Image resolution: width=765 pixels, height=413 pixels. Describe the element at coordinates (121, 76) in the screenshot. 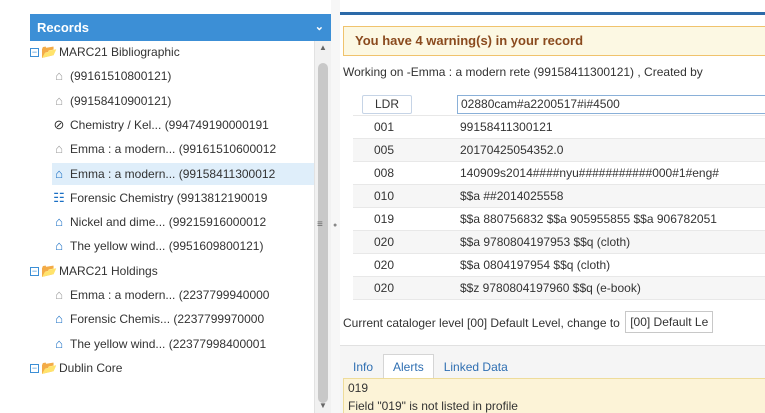

I see `tree-label: (99161510800121)` at that location.